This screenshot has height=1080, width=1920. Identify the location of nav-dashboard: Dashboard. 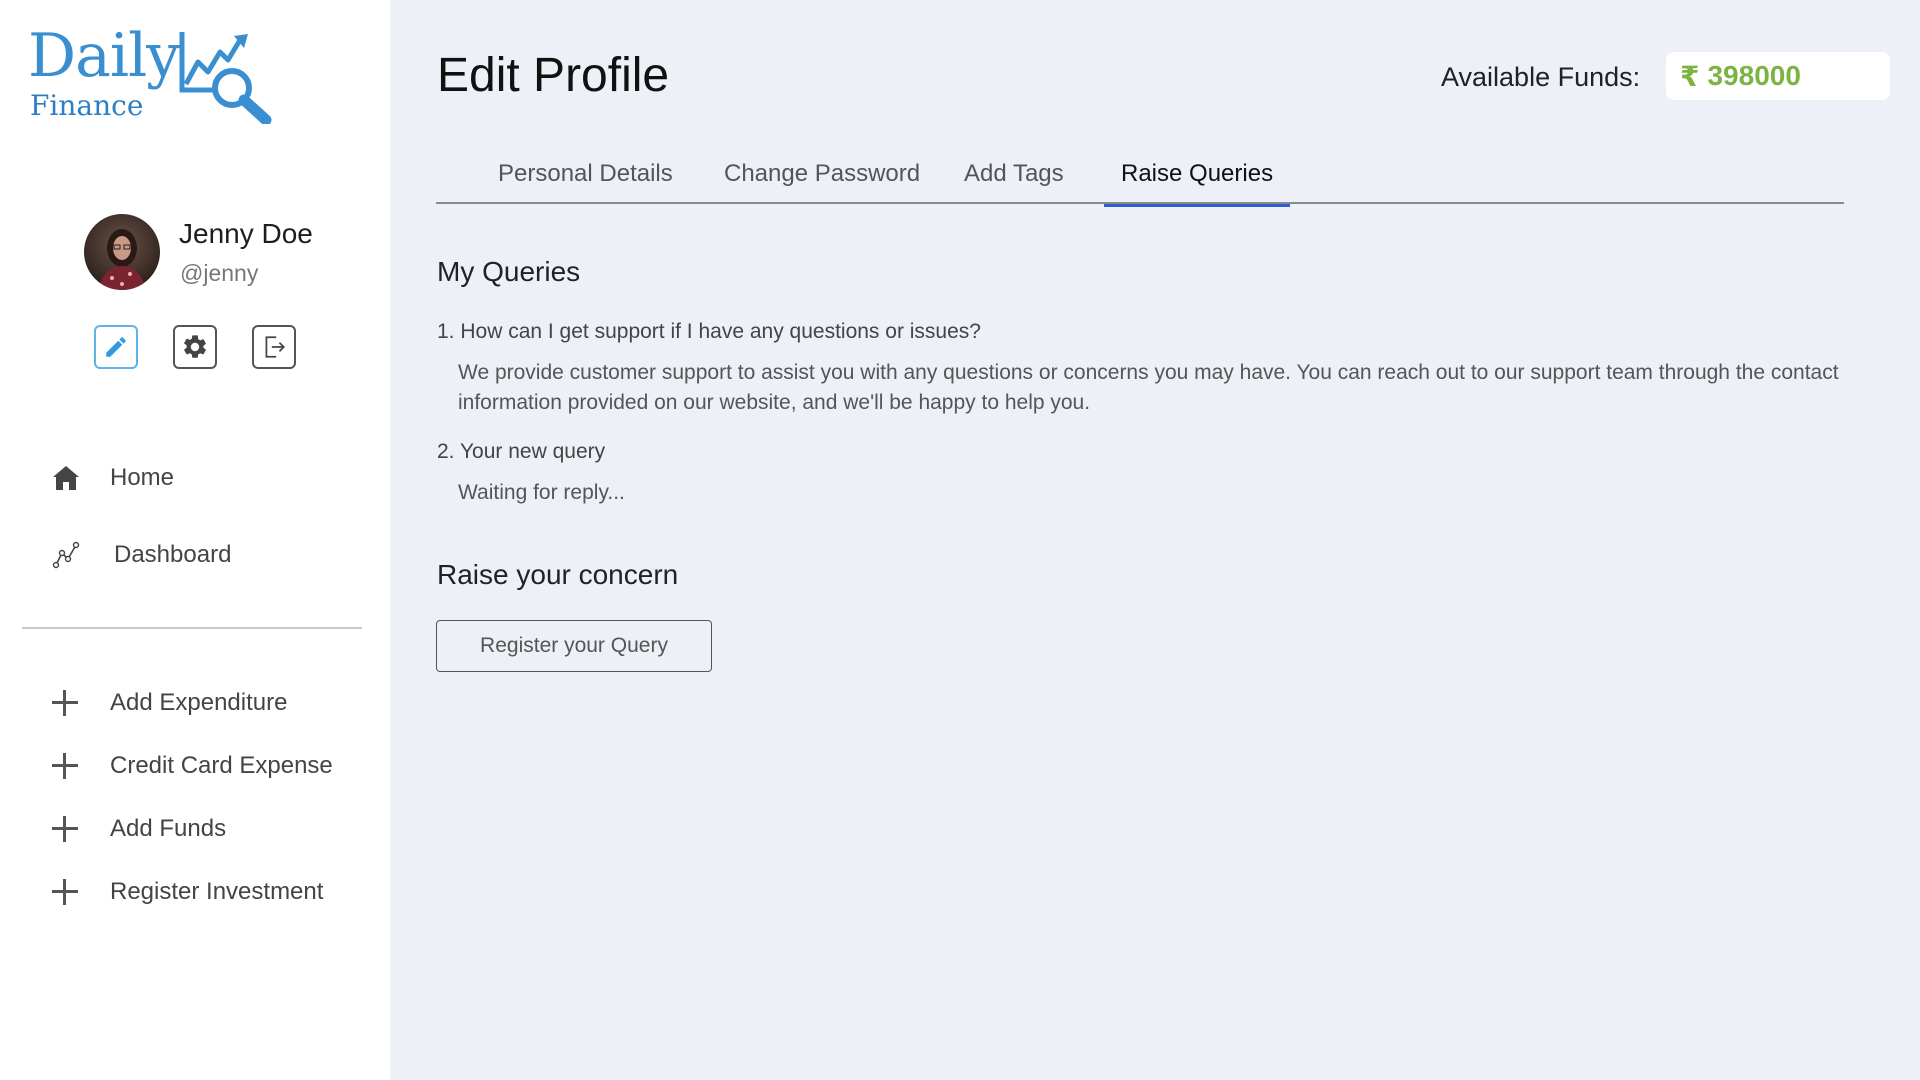
(140, 555).